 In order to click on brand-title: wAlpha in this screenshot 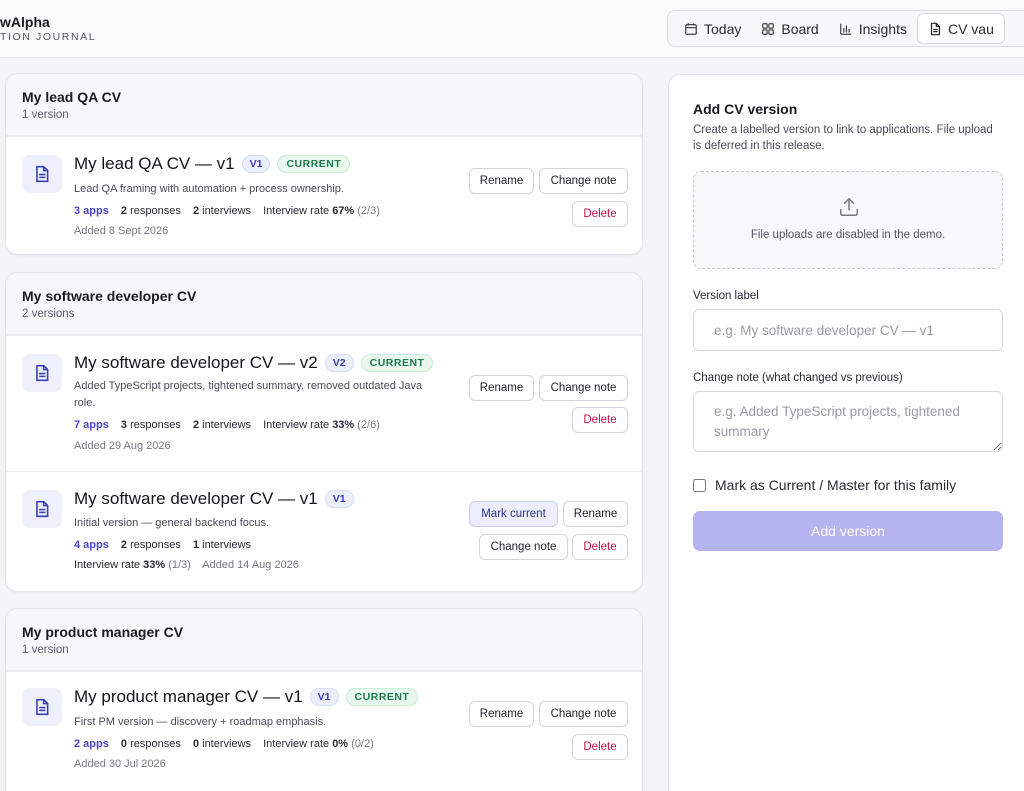, I will do `click(25, 22)`.